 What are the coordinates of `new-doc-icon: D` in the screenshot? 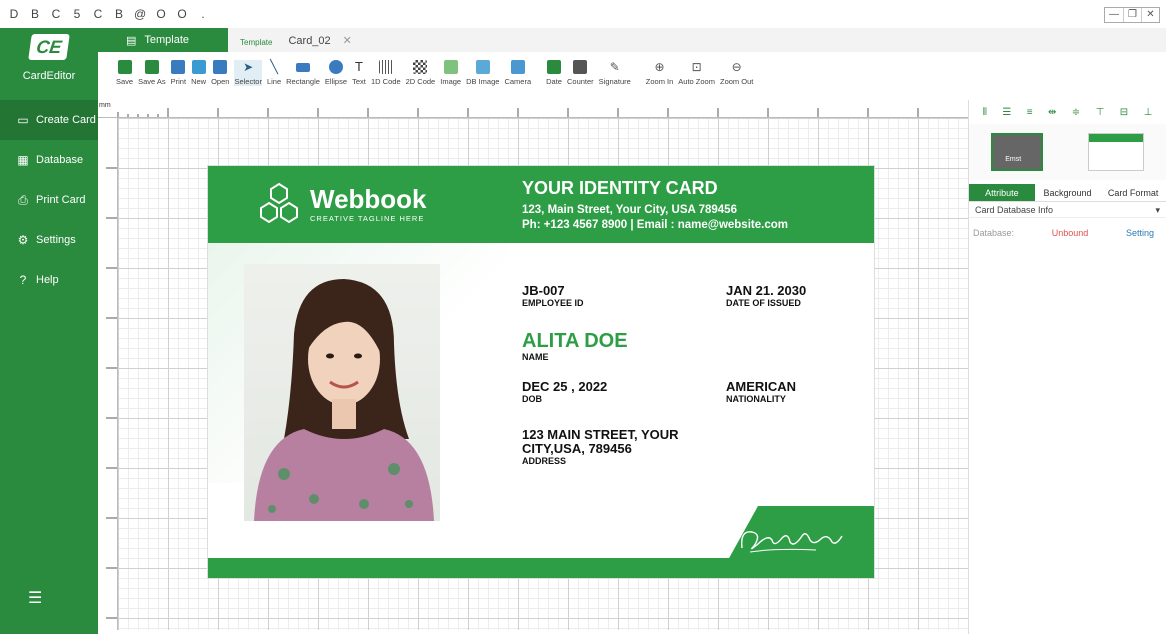 It's located at (14, 14).